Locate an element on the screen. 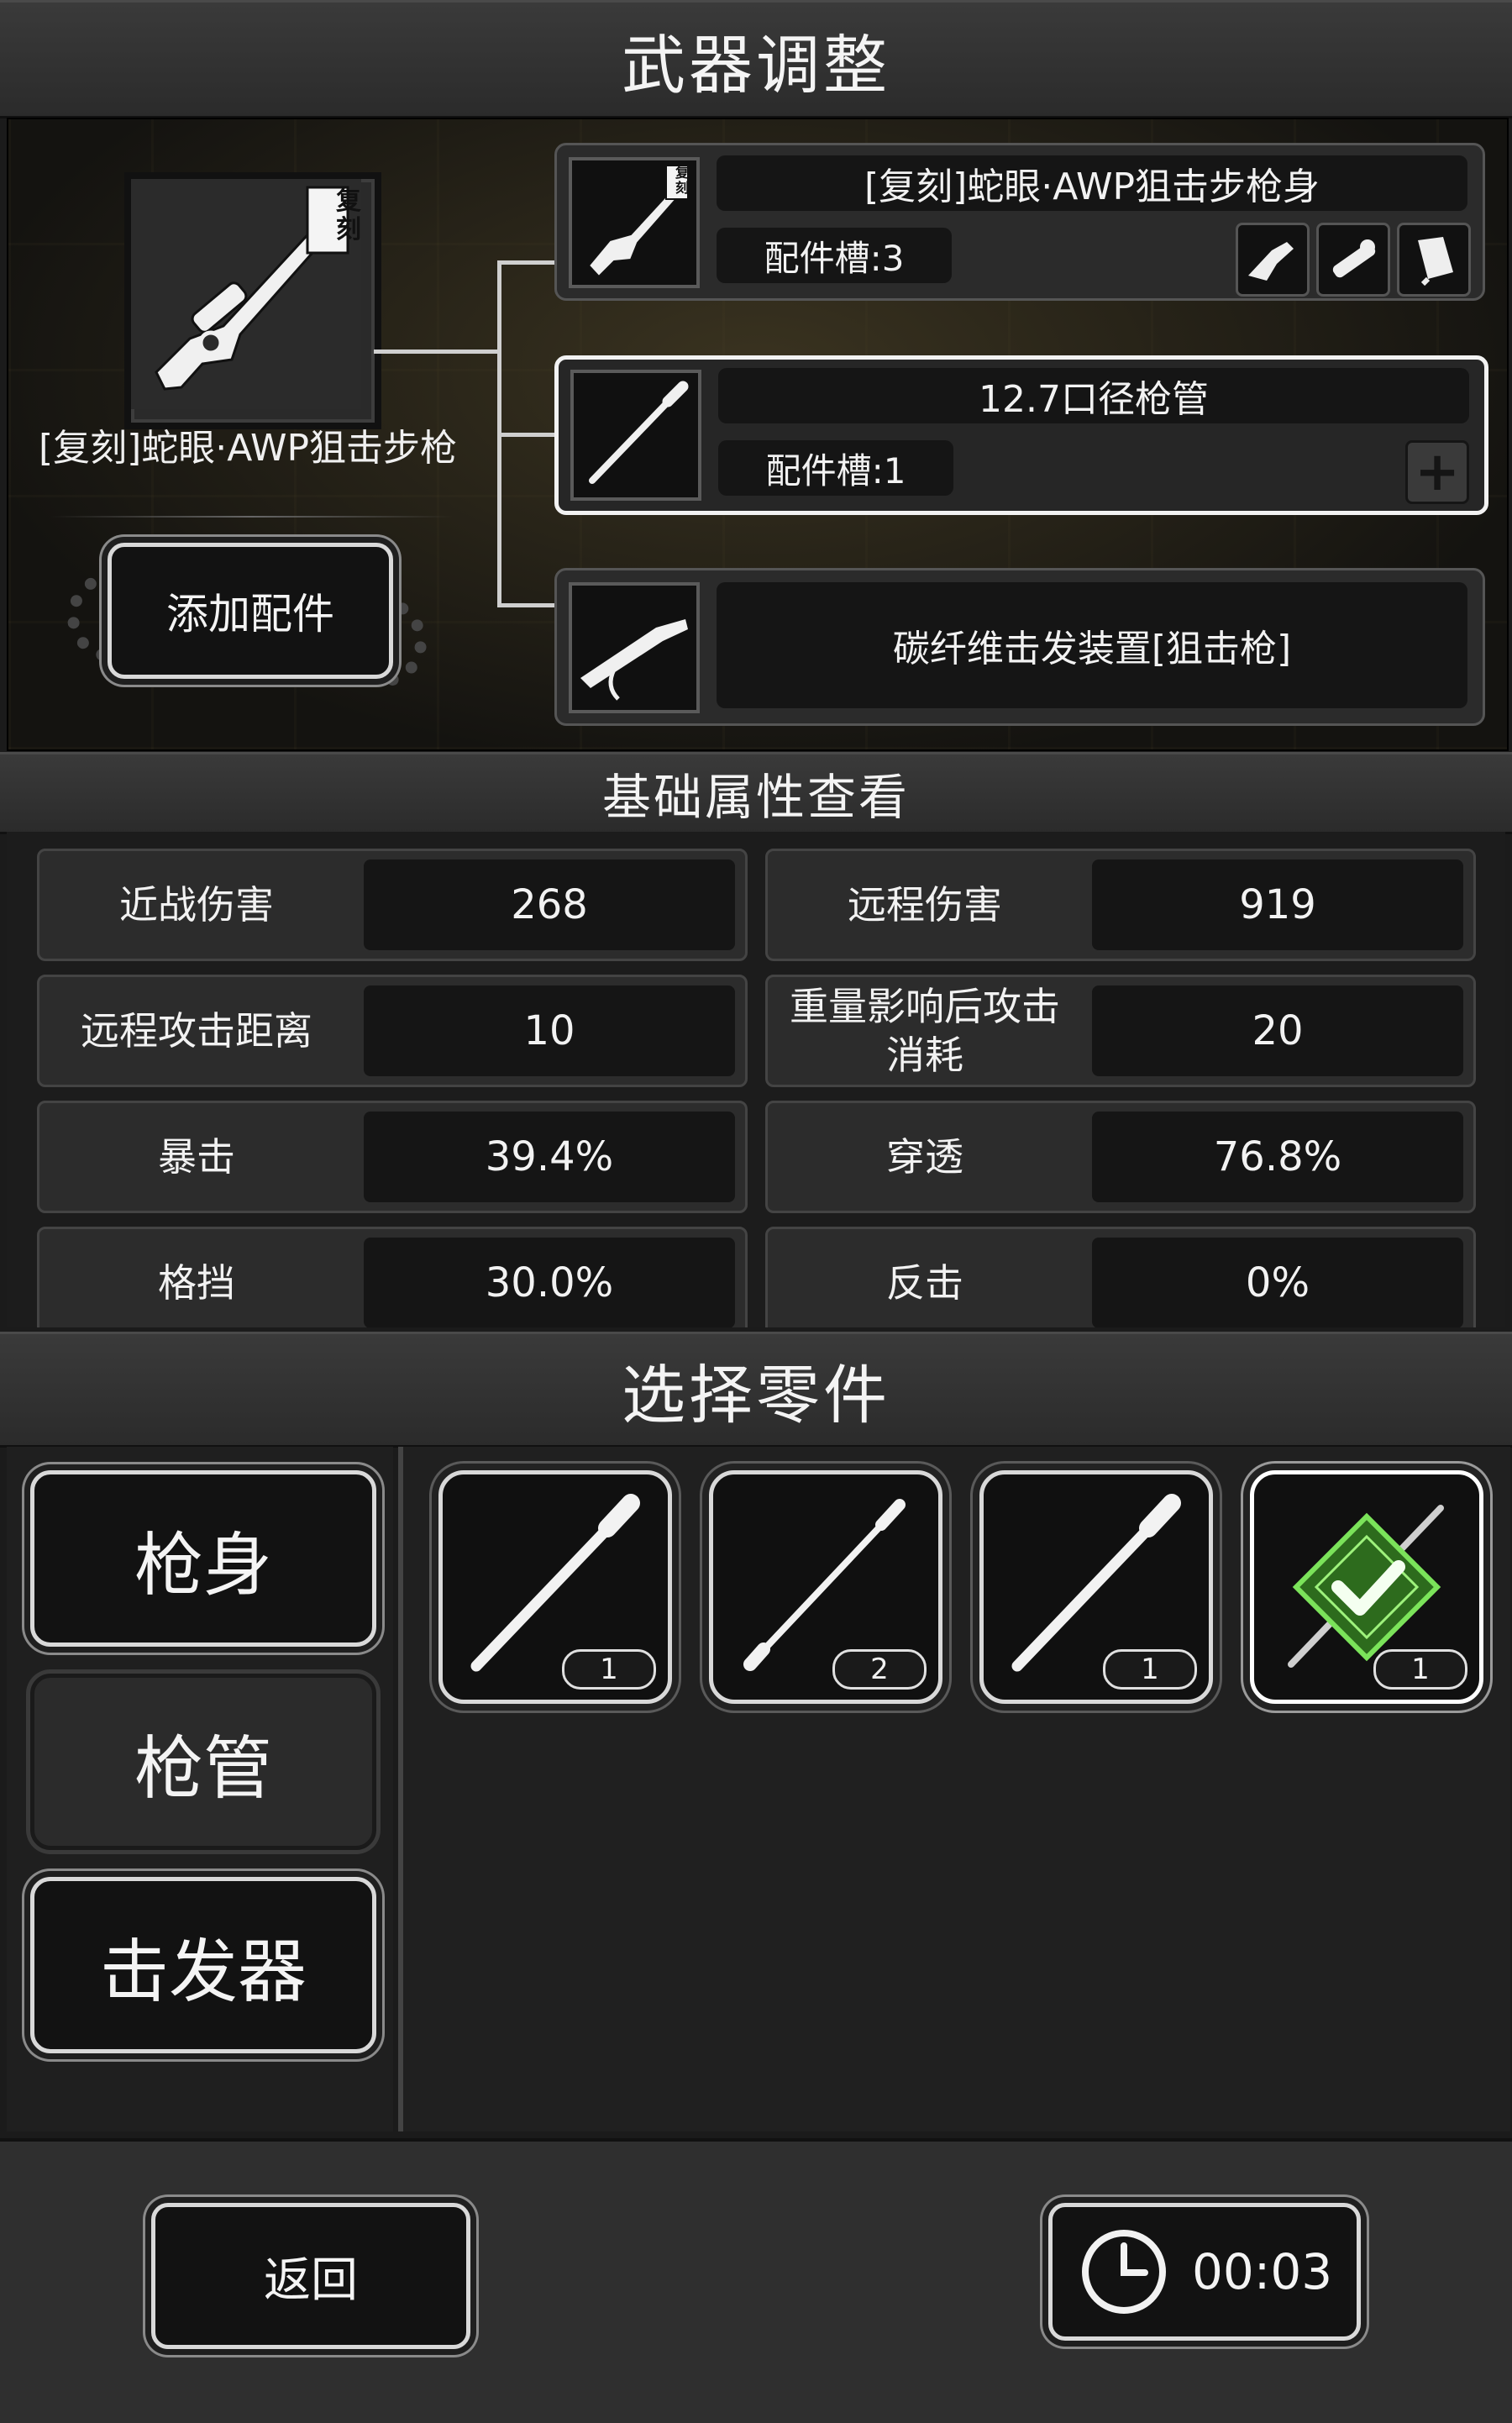 The image size is (1512, 2423). add-accessory-button: 添加配件 is located at coordinates (250, 611).